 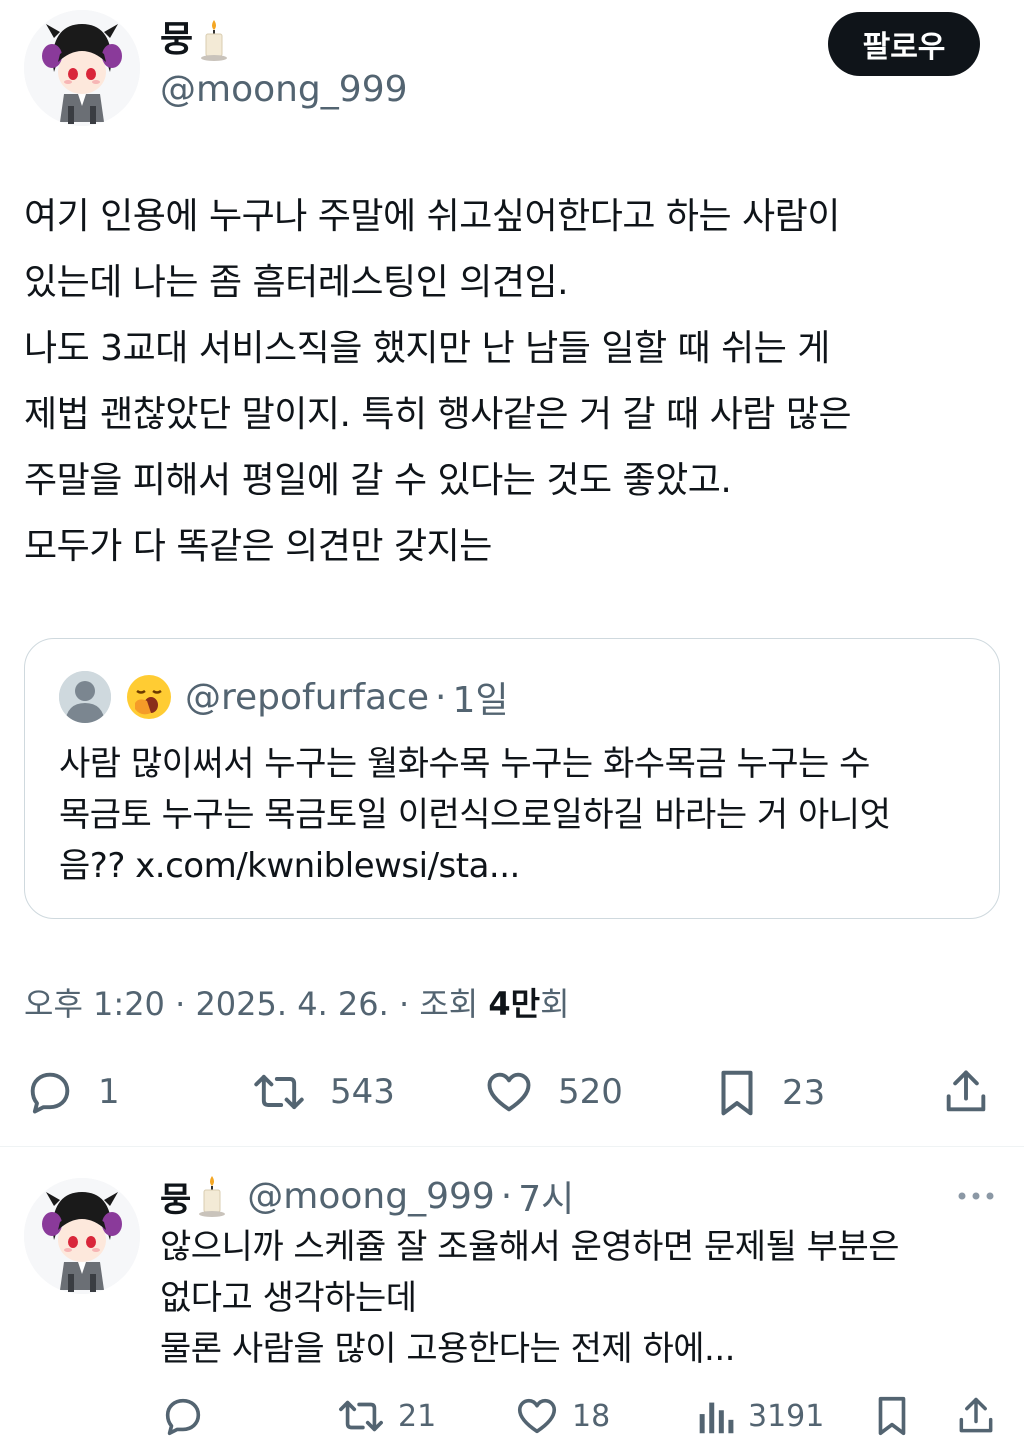 I want to click on reply-like-count: 18, so click(x=591, y=1416).